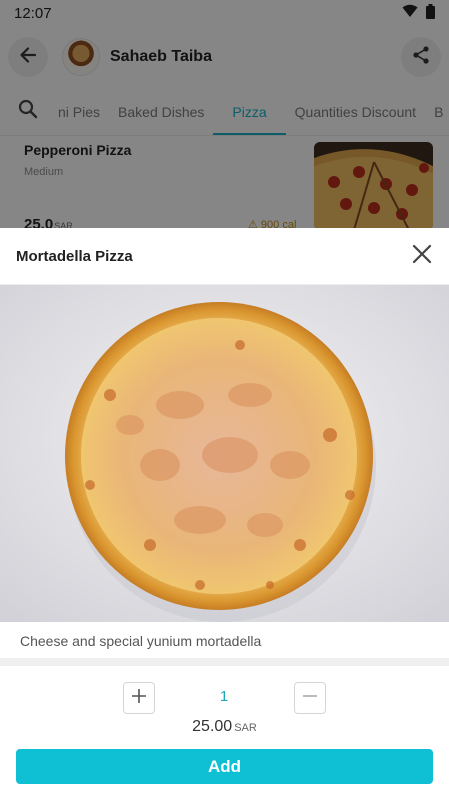 The image size is (449, 800). I want to click on quantity-stepper: 1, so click(224, 698).